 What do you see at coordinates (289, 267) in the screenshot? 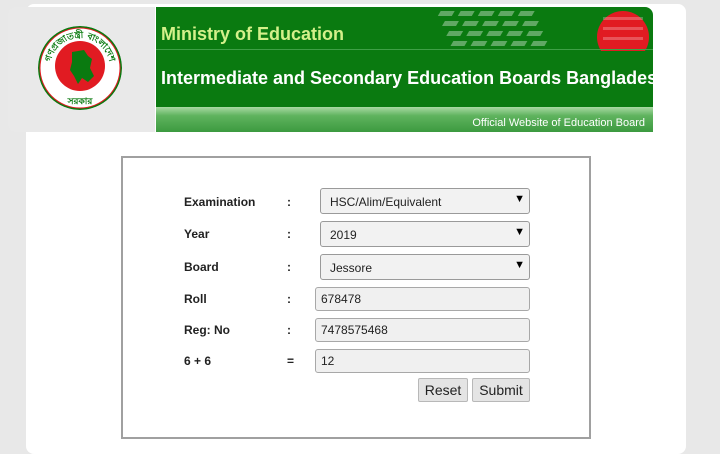
I see `board-colon: :` at bounding box center [289, 267].